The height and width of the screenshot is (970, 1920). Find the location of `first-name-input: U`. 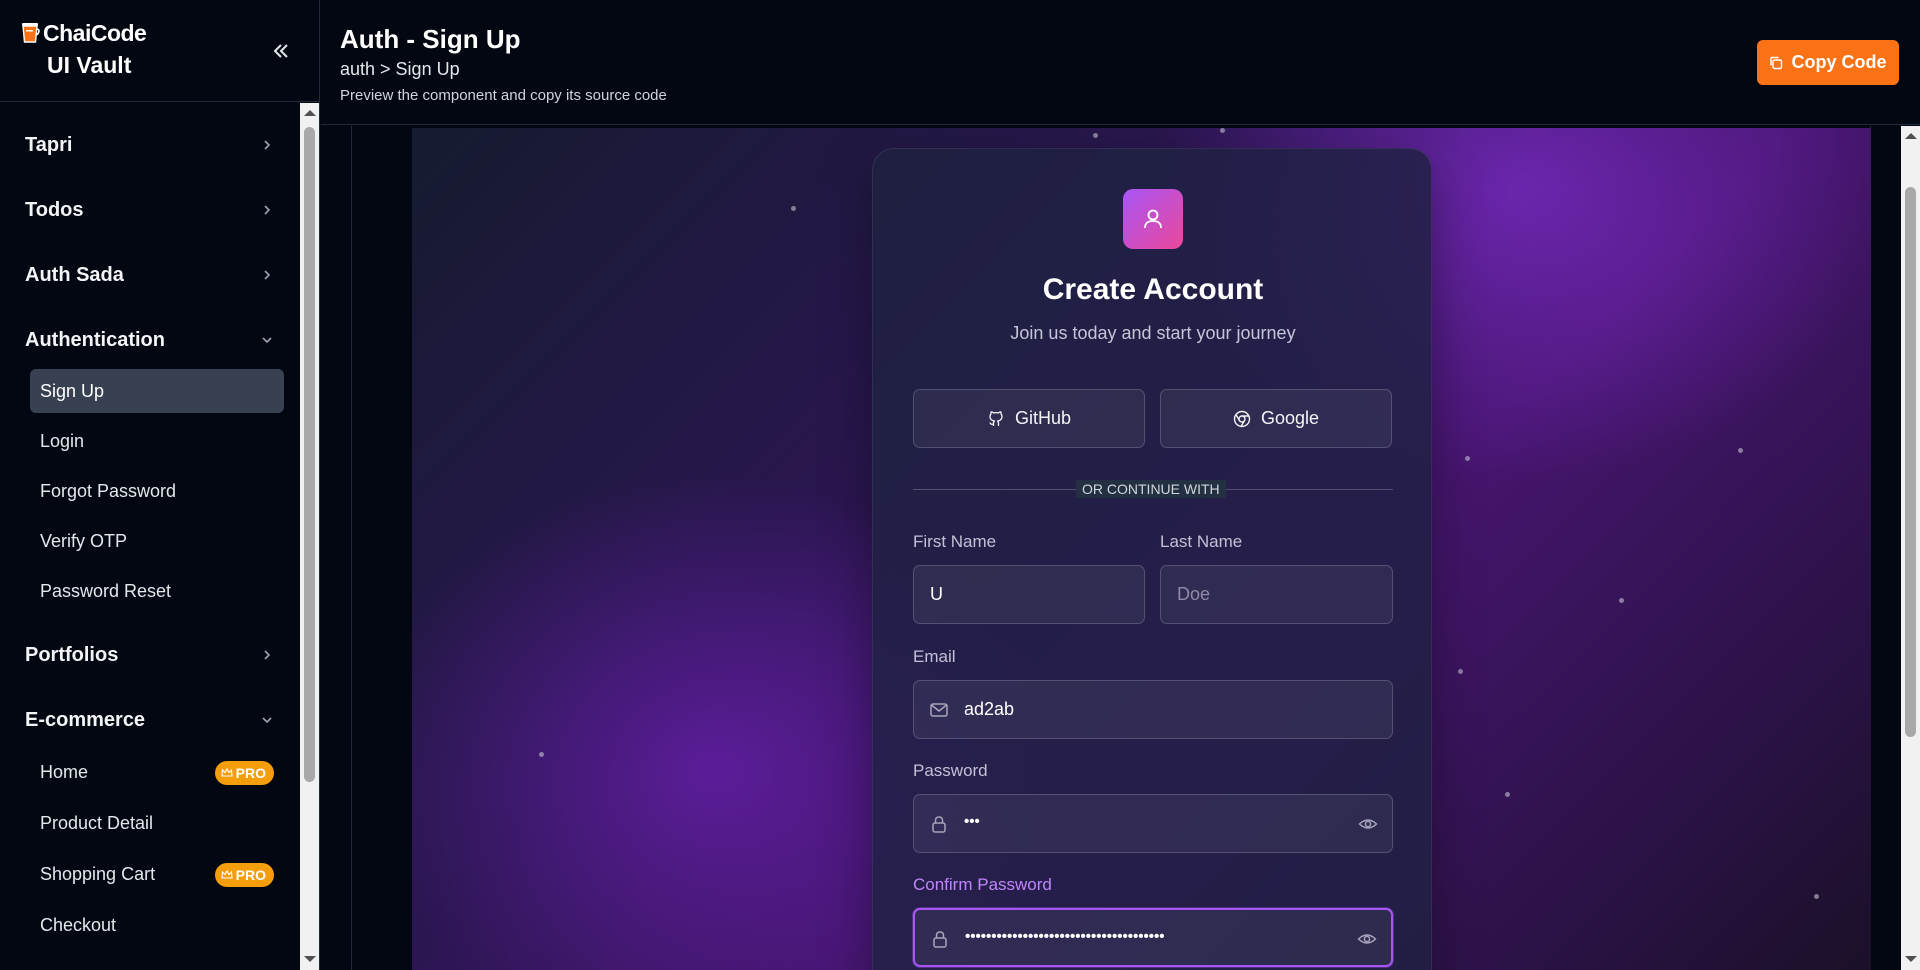

first-name-input: U is located at coordinates (1029, 594).